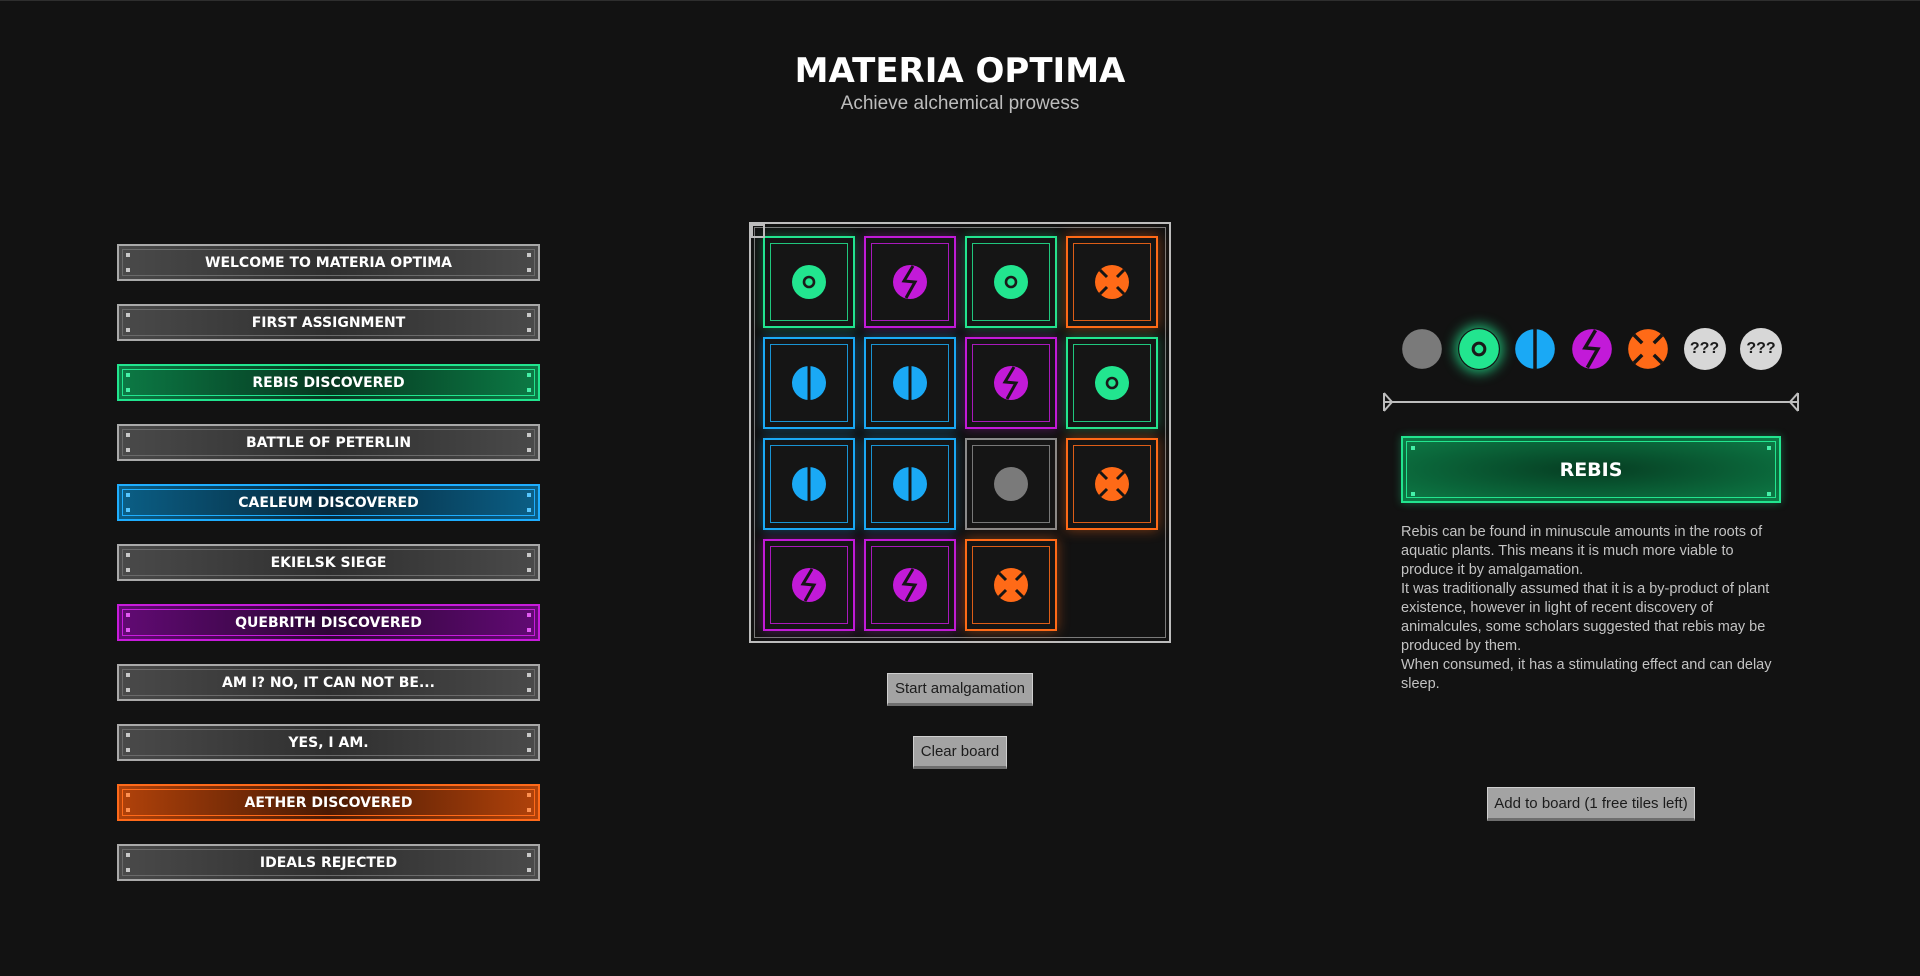 The image size is (1920, 976). Describe the element at coordinates (328, 382) in the screenshot. I see `chapter-button-rebis-discovered: REBIS DISCOVERED` at that location.